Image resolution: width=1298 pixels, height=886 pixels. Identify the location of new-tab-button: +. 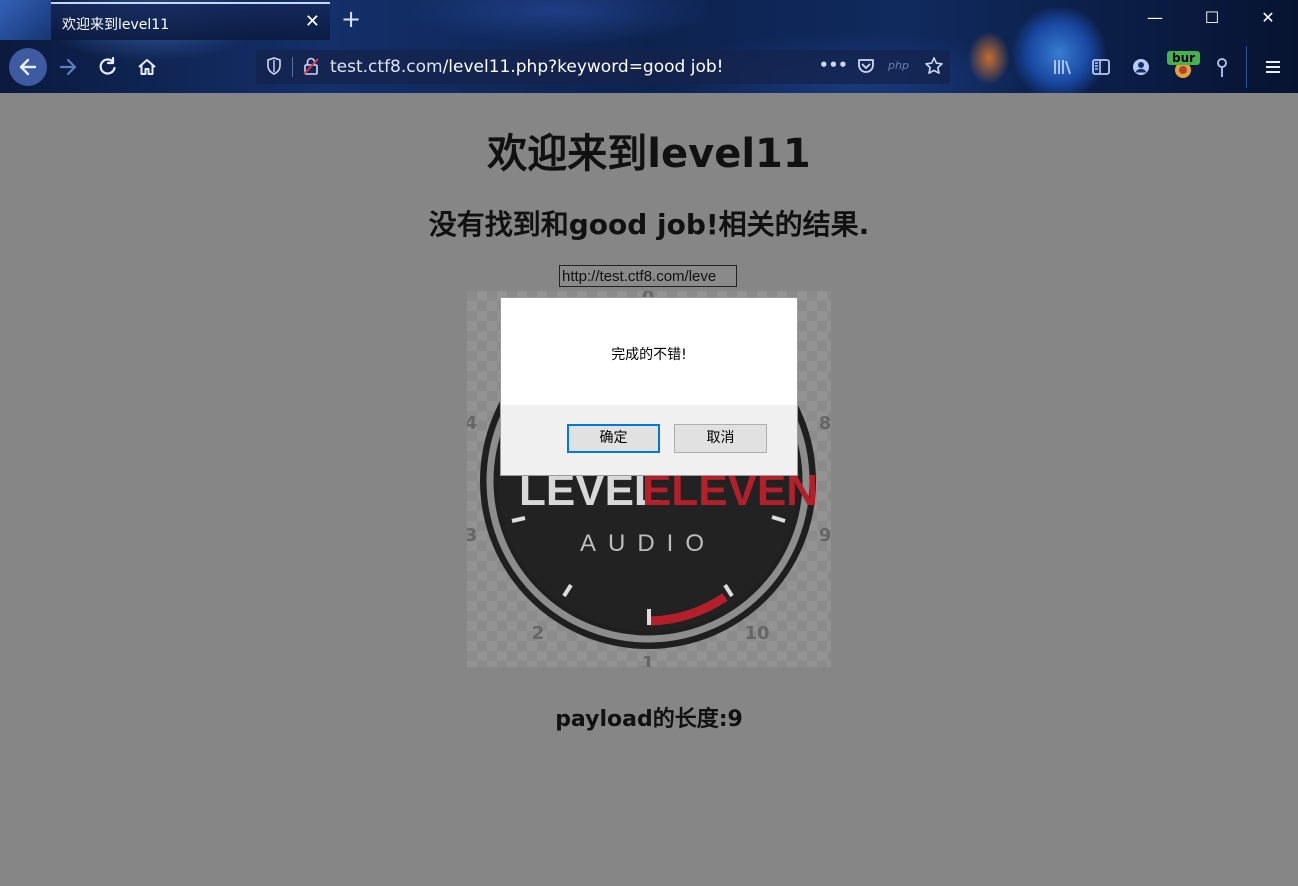
(351, 19).